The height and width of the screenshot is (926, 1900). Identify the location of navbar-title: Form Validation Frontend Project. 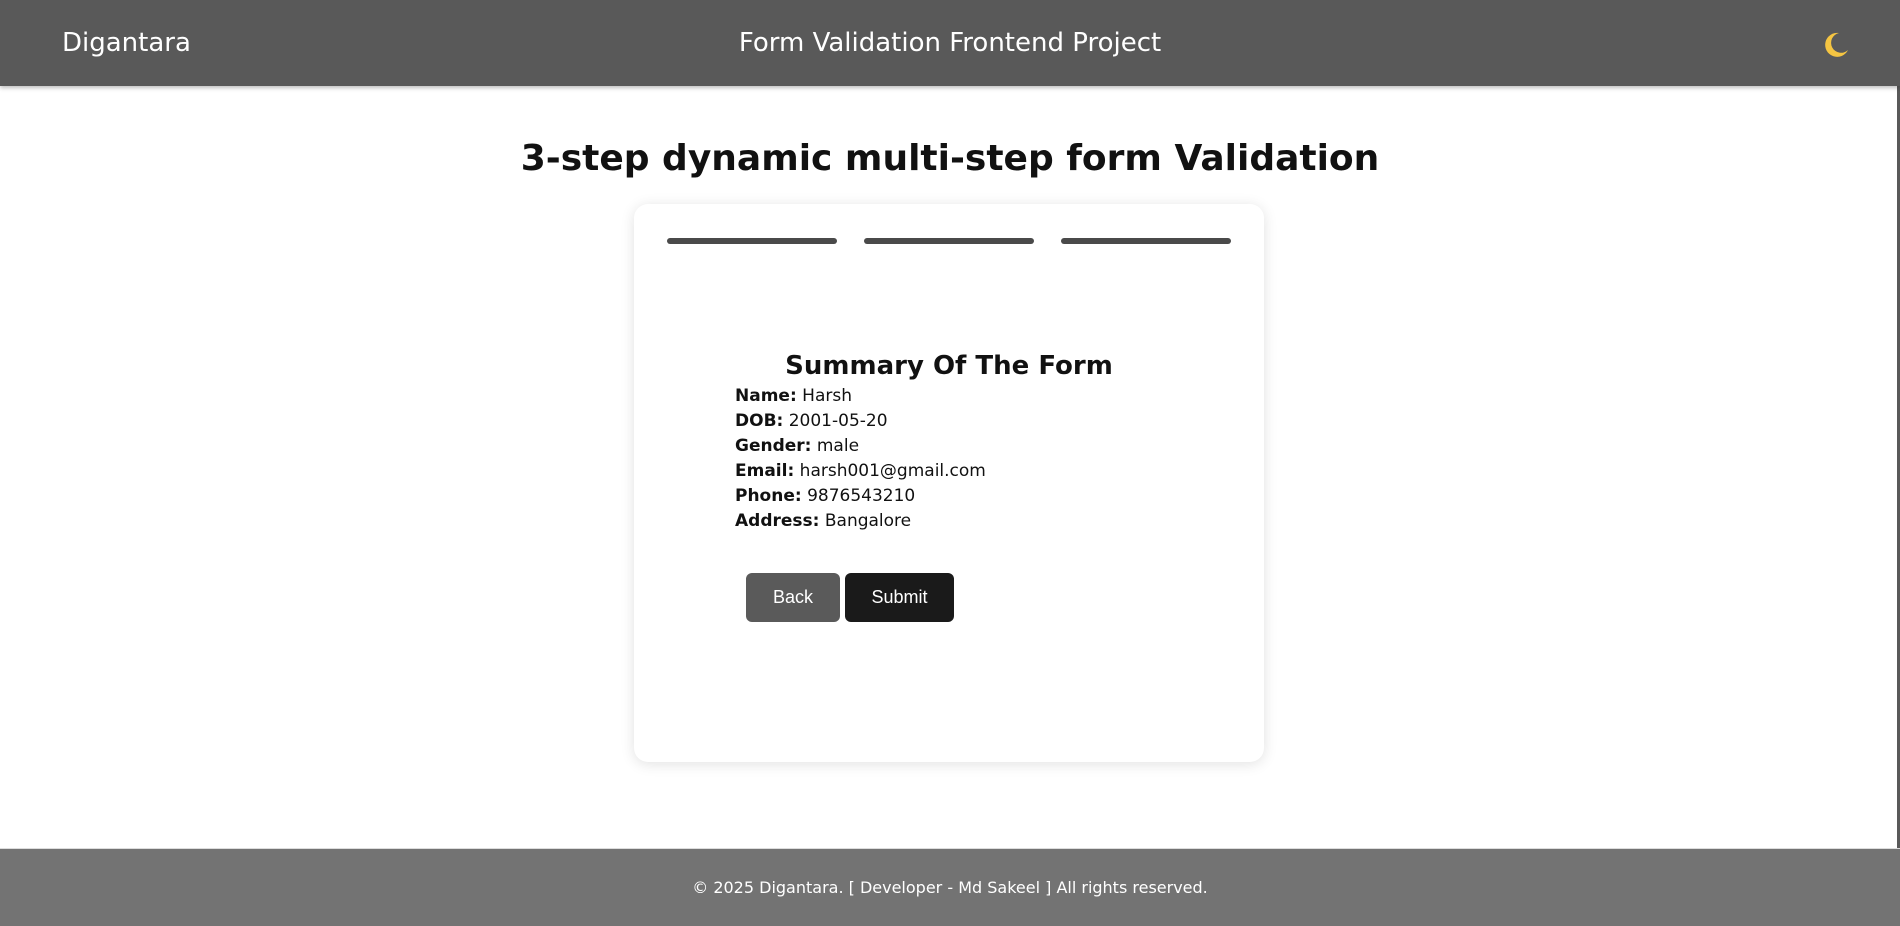
(950, 43).